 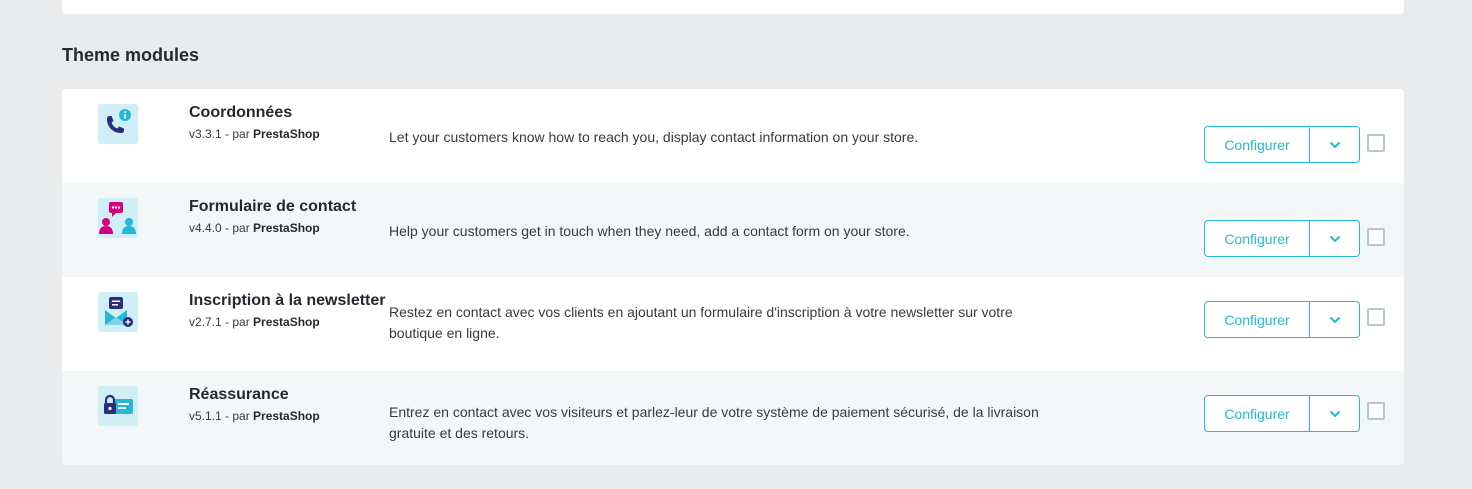 I want to click on module-name: Formulaire de contact, so click(x=273, y=206).